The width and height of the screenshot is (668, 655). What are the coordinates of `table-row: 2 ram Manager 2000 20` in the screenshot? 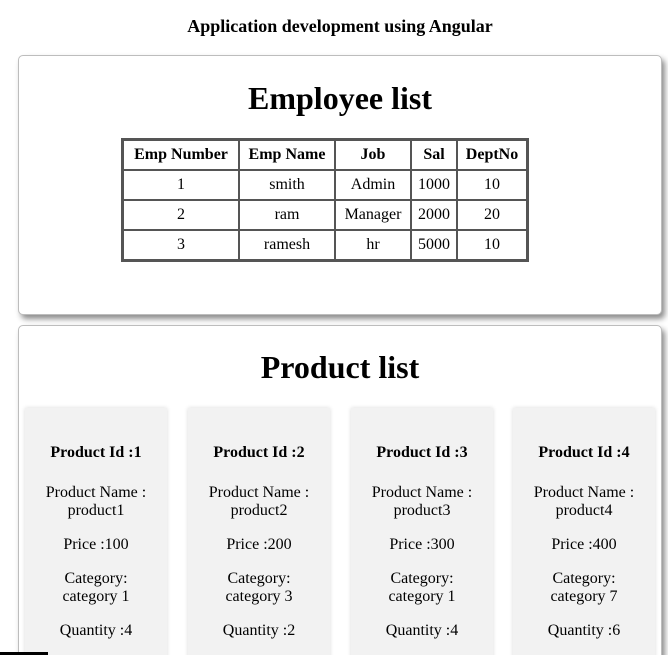 It's located at (325, 215).